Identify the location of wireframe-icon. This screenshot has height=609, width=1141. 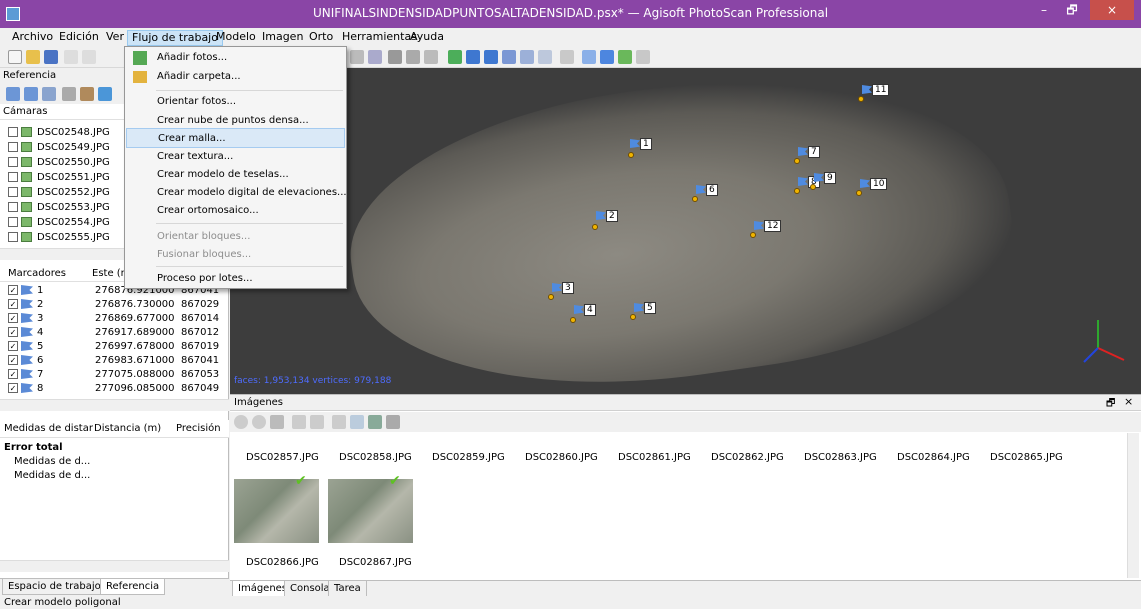
(491, 57).